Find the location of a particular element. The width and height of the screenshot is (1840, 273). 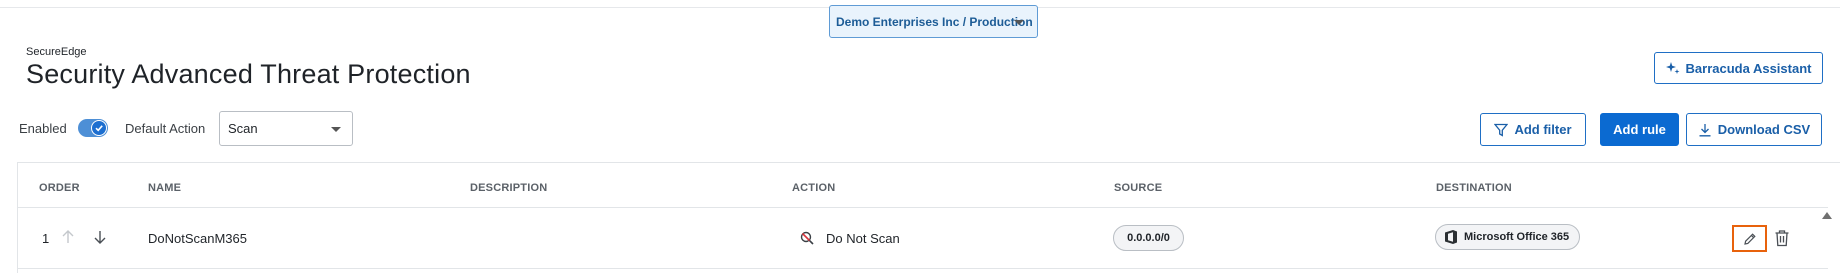

check-icon is located at coordinates (99, 128).